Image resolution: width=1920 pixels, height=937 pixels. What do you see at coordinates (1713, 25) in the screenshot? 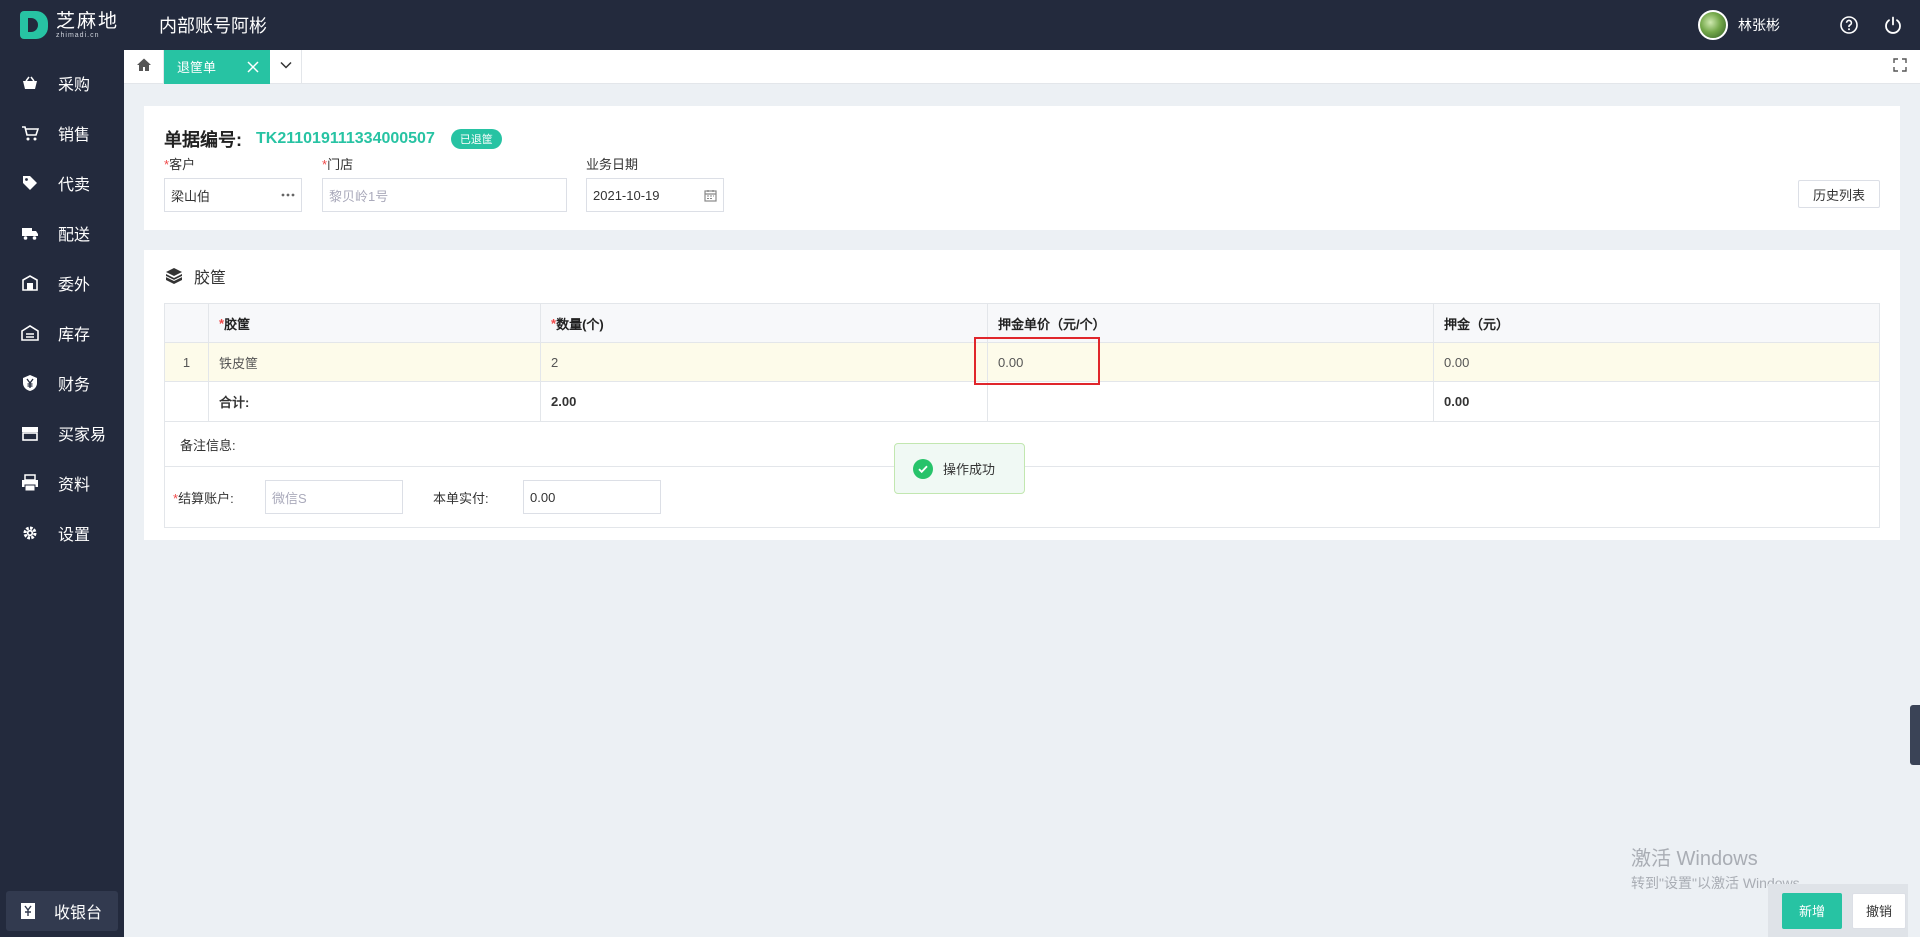
I see `avatar` at bounding box center [1713, 25].